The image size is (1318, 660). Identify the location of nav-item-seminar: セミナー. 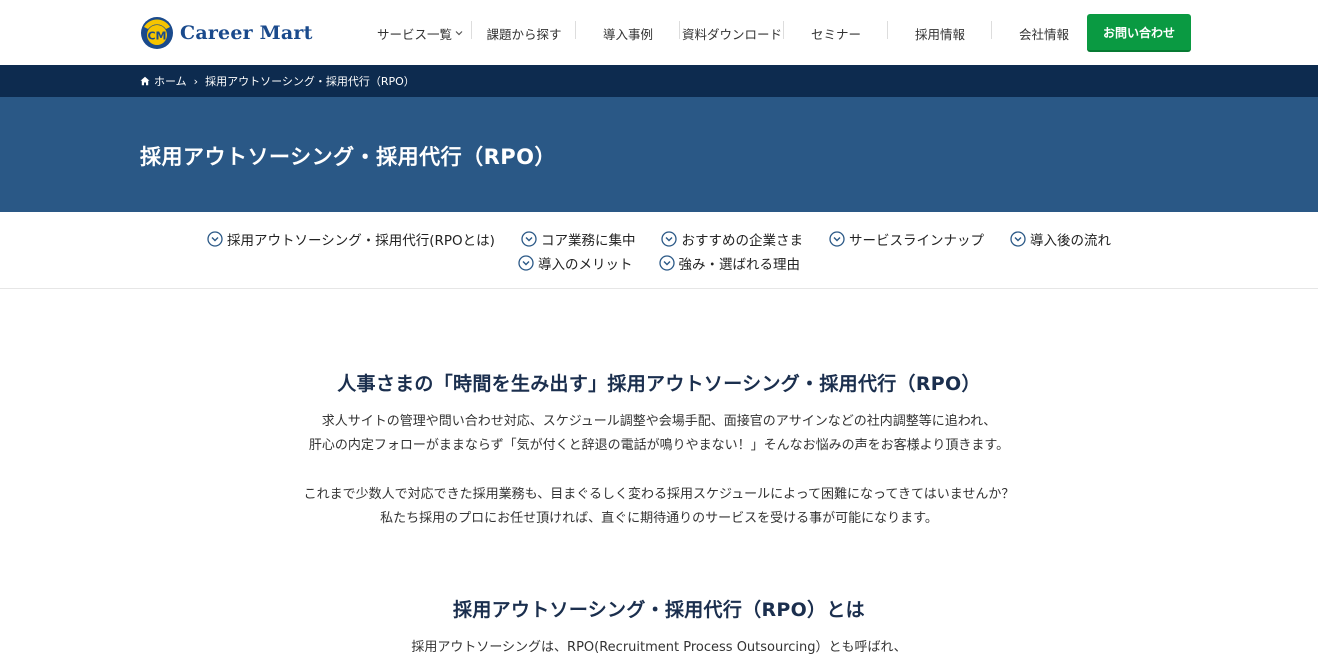
(836, 33).